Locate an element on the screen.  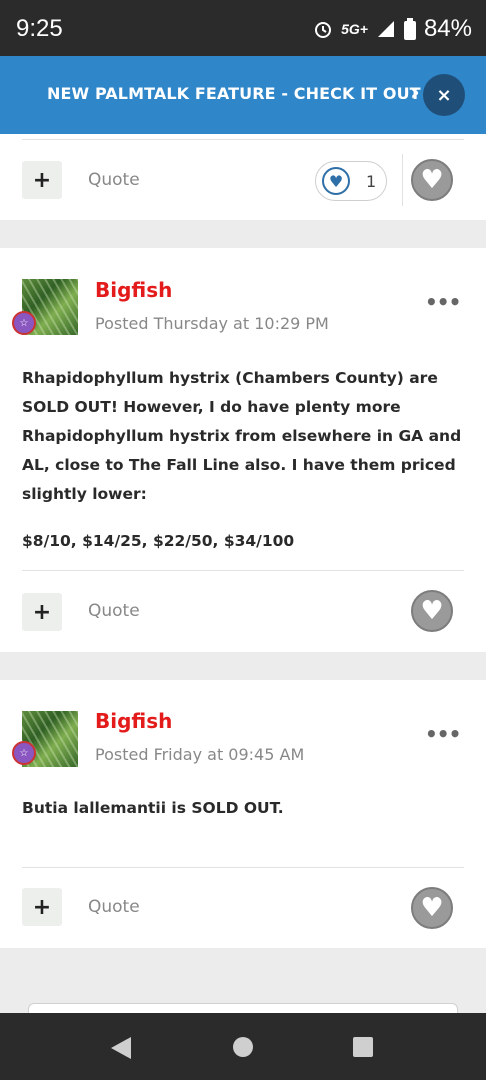
battery-level: 84% is located at coordinates (447, 28).